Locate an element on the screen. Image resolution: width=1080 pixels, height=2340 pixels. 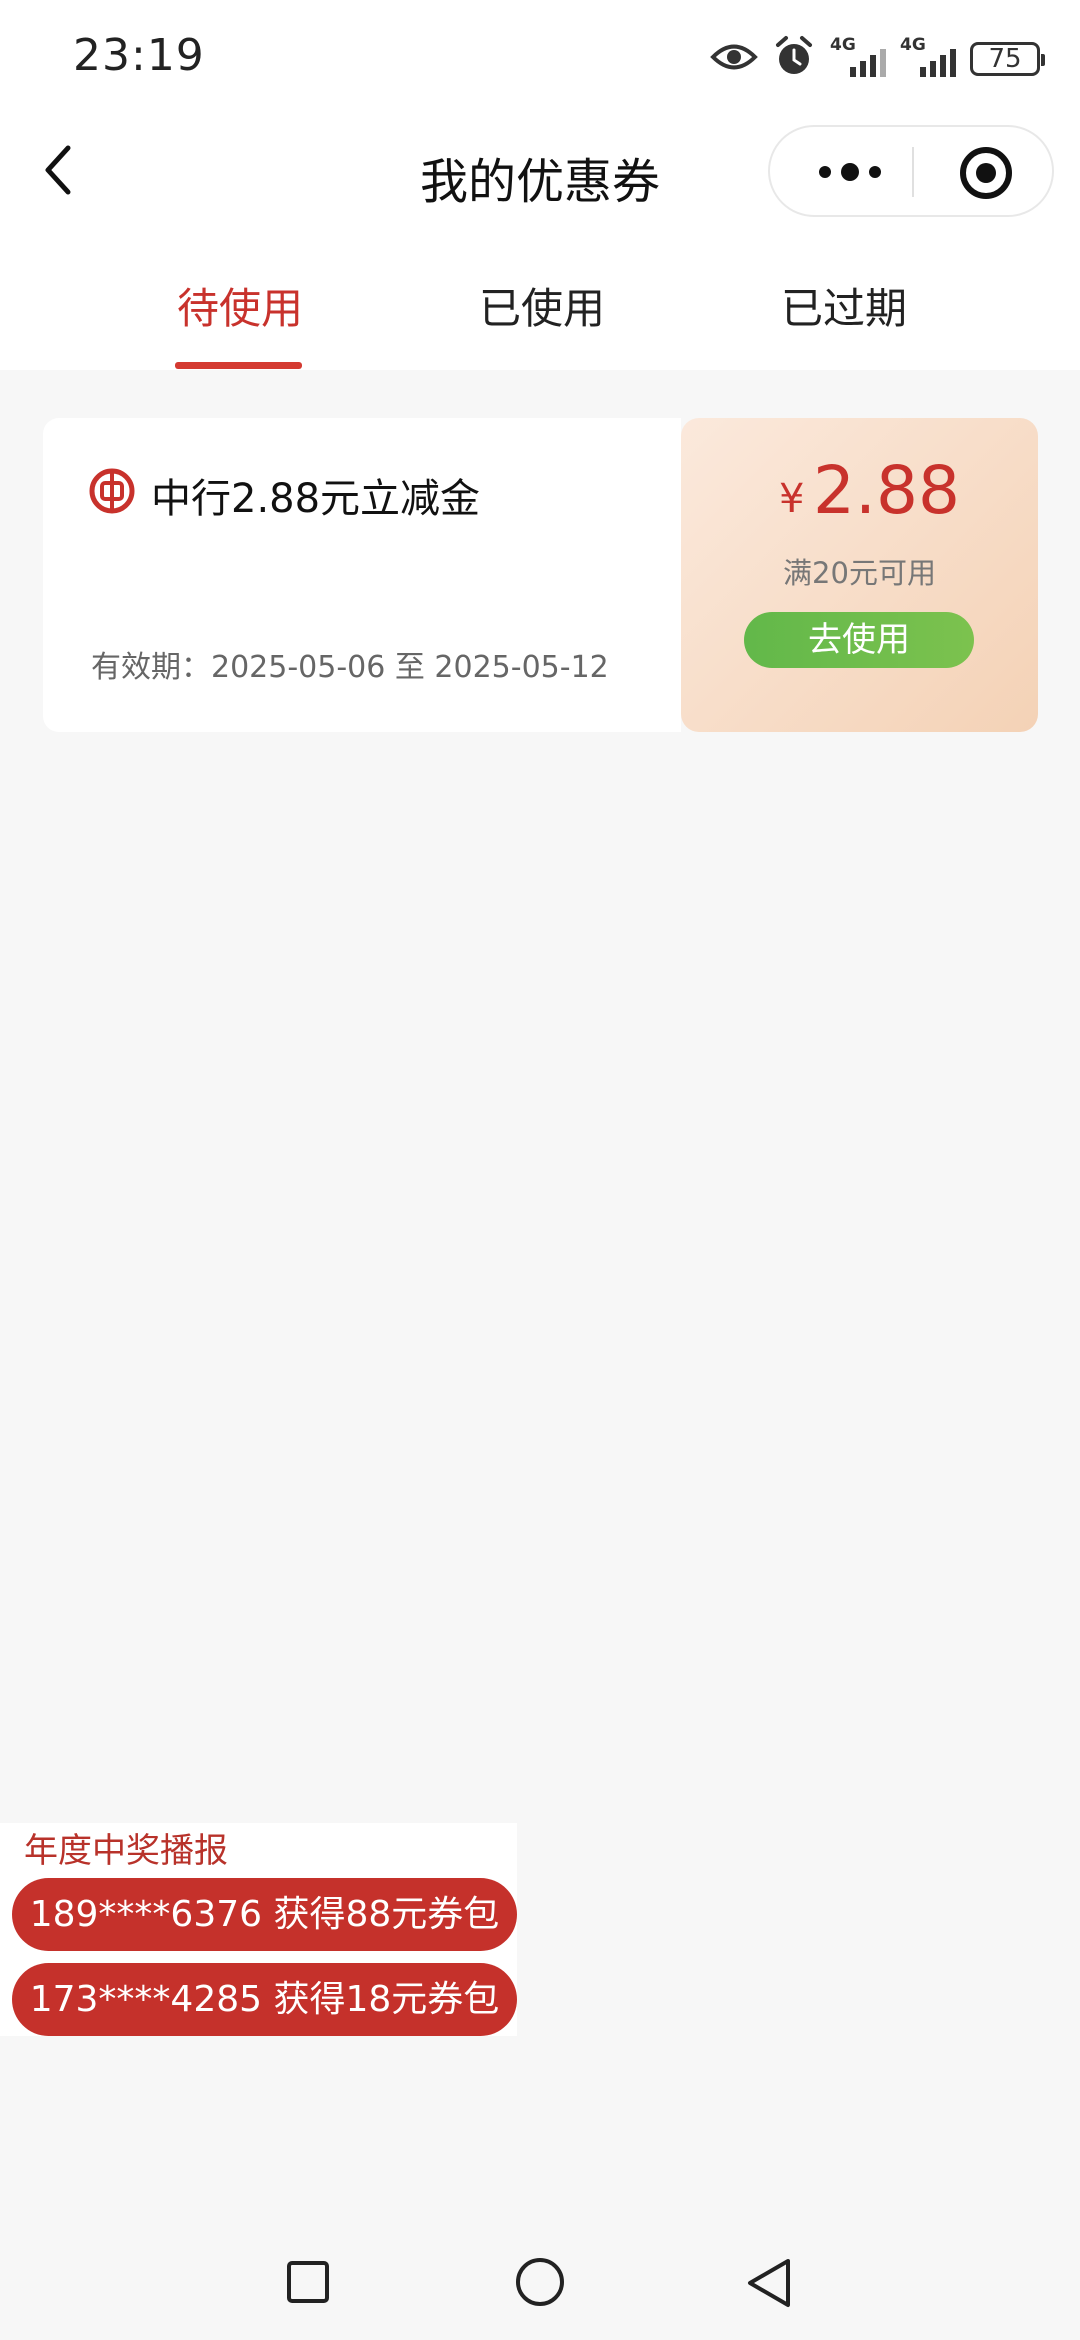
active-tab-indicator is located at coordinates (238, 365).